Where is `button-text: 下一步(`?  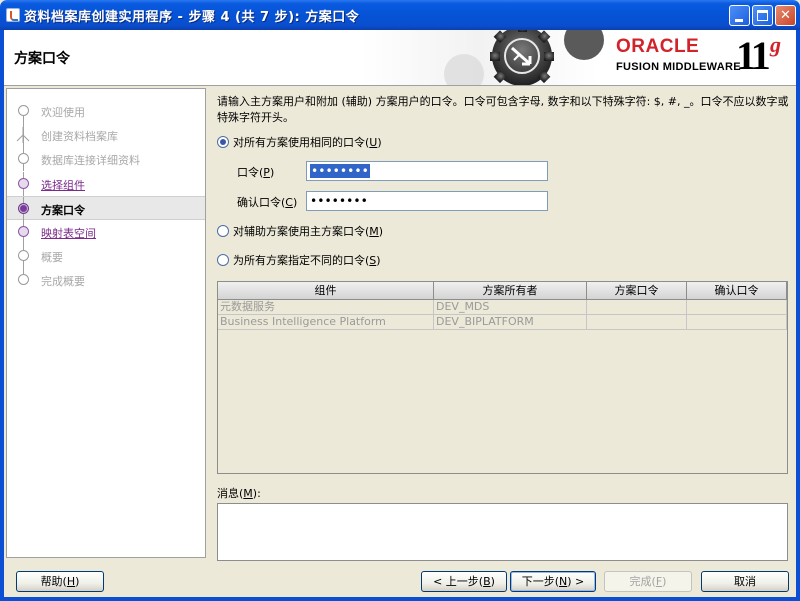
button-text: 下一步( is located at coordinates (540, 581).